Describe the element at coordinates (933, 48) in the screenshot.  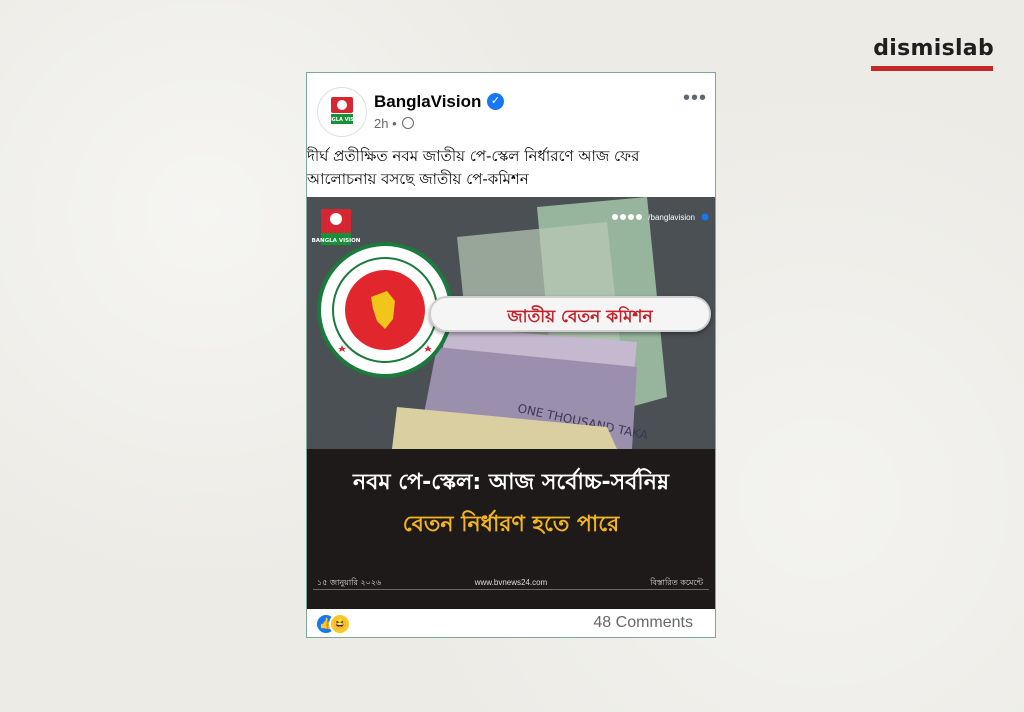
I see `brand-name: dismislab` at that location.